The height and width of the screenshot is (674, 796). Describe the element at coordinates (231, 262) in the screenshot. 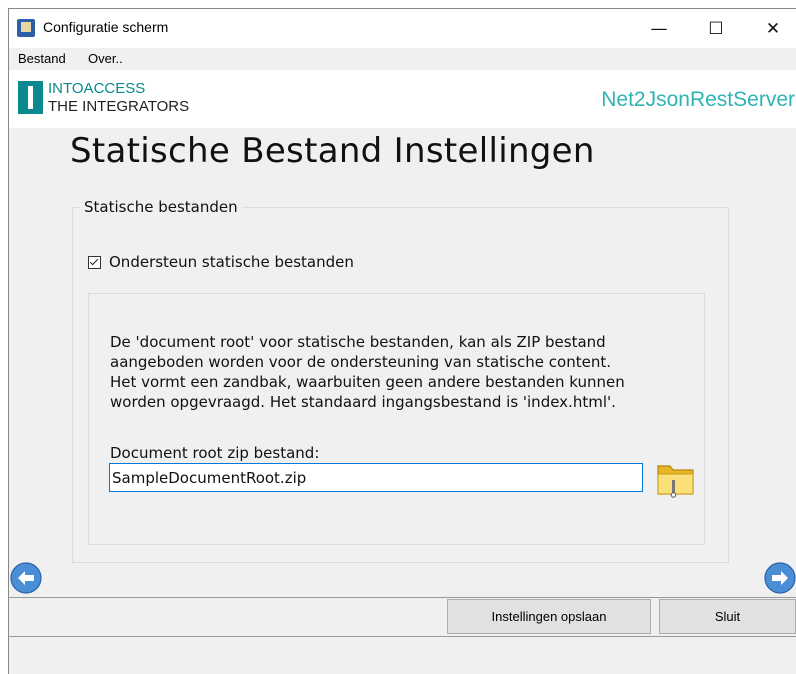

I see `checkbox-label: Ondersteun statische bestanden` at that location.